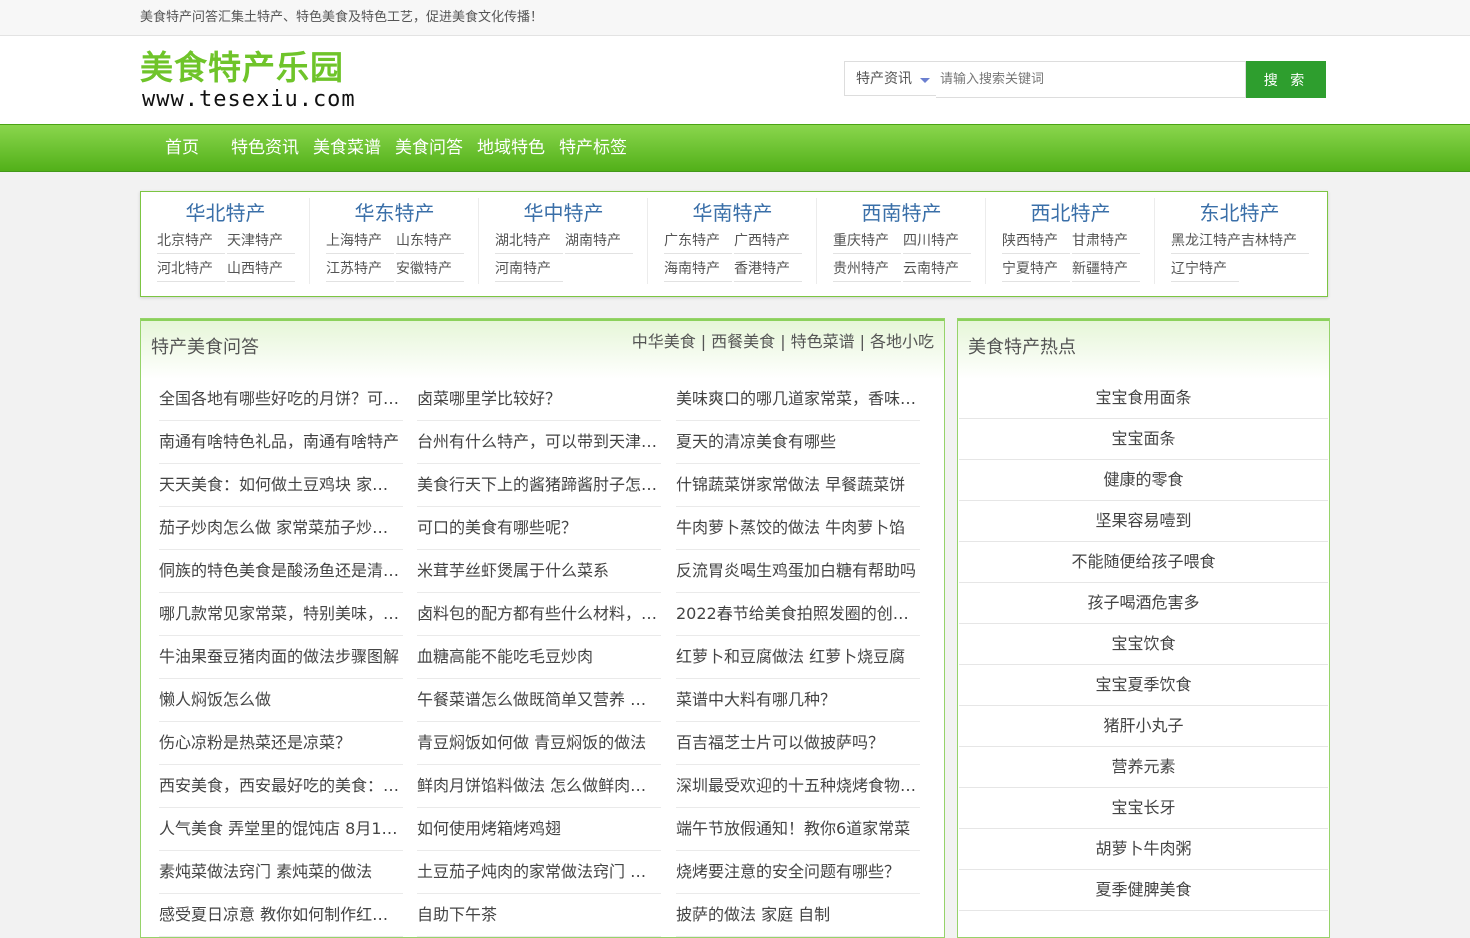 Image resolution: width=1470 pixels, height=938 pixels. Describe the element at coordinates (539, 786) in the screenshot. I see `qa-item-link: 鲜肉月饼馅料做法 怎么做鲜肉月饼` at that location.